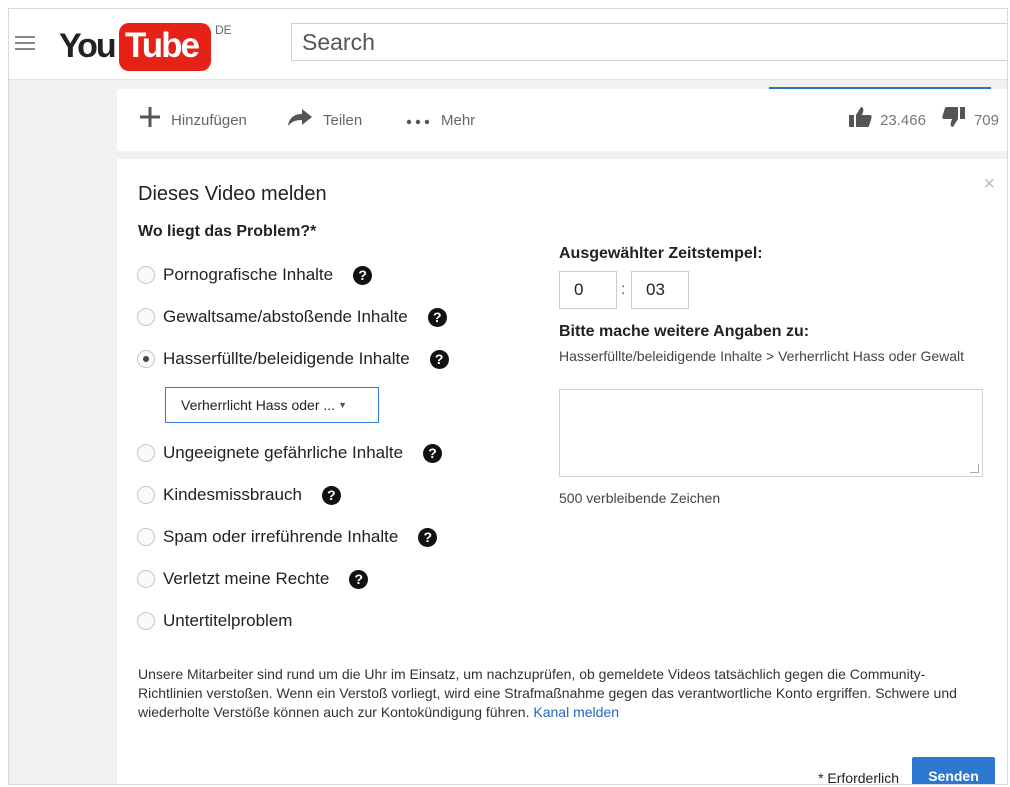 The image size is (1010, 787). I want to click on close-icon: ×, so click(989, 184).